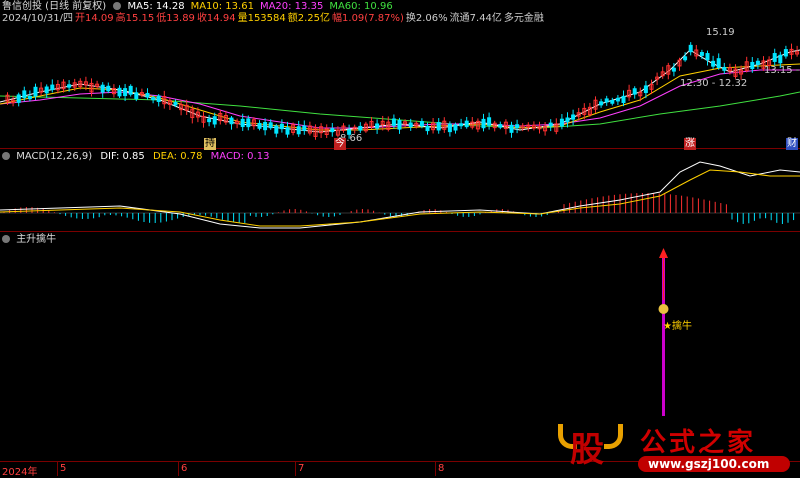 This screenshot has height=478, width=800. What do you see at coordinates (177, 156) in the screenshot?
I see `macd-dea: DEA: 0.78` at bounding box center [177, 156].